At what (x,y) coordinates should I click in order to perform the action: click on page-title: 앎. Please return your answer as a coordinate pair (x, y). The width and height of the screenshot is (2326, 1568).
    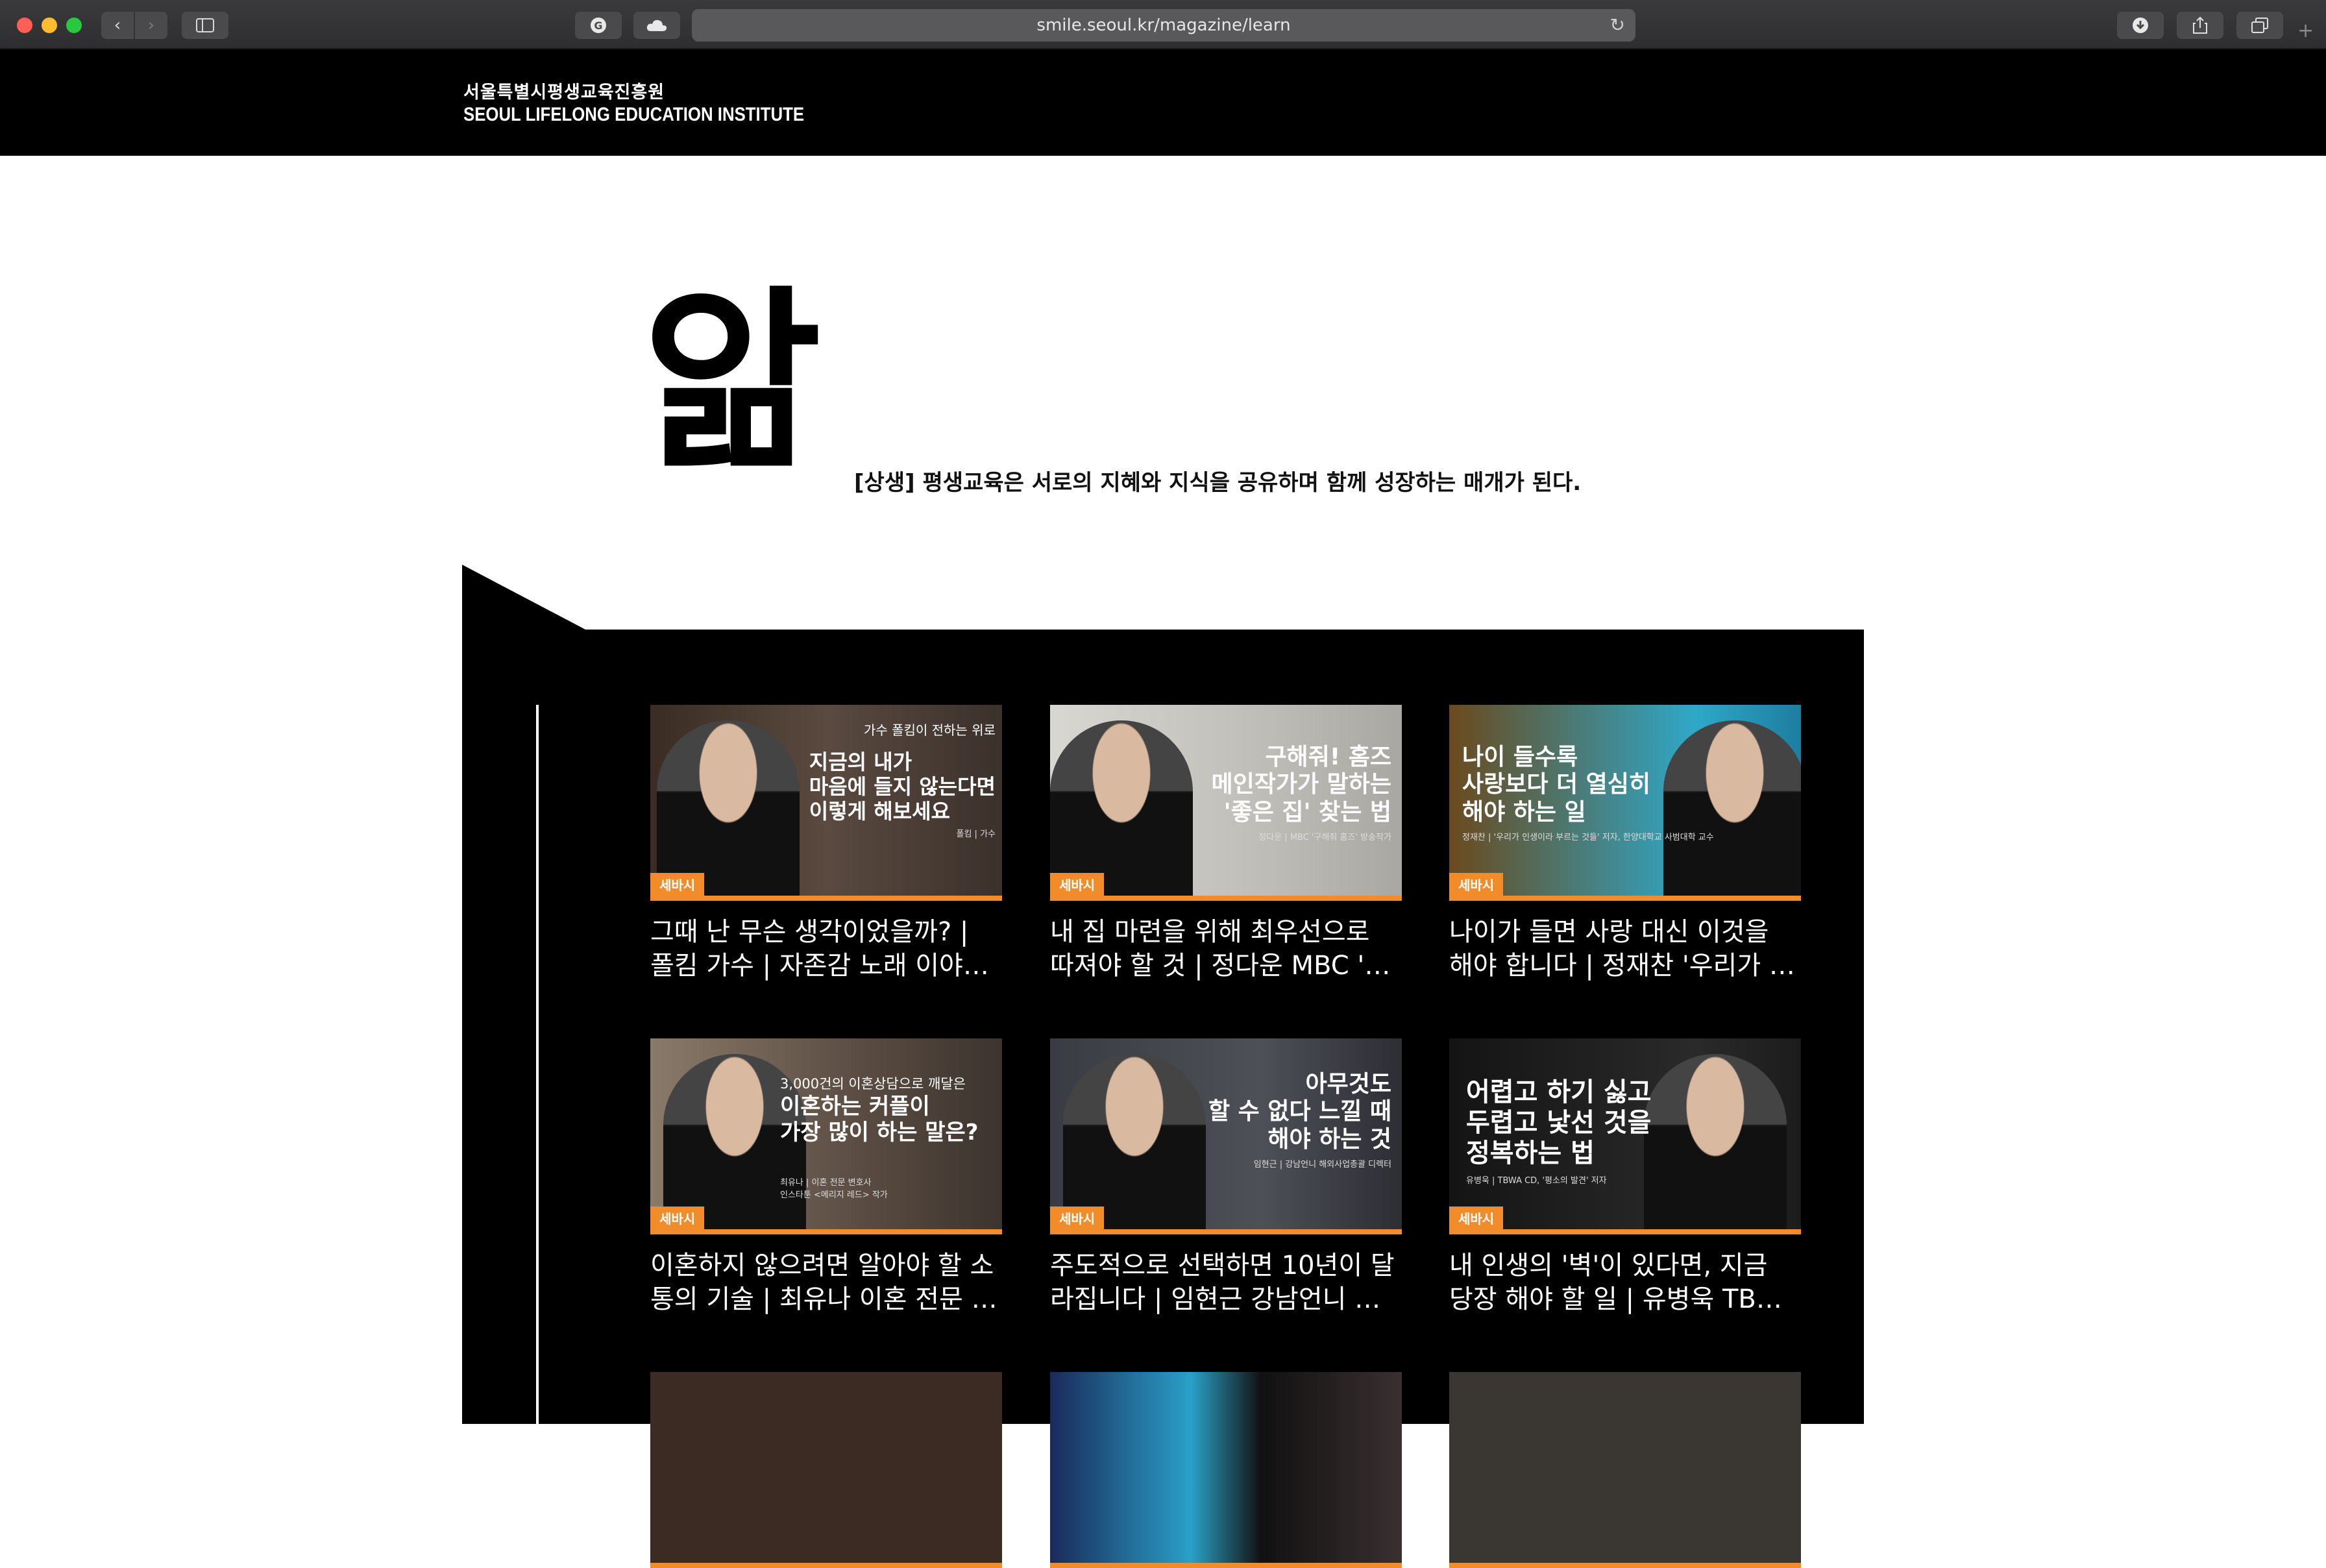
    Looking at the image, I should click on (732, 382).